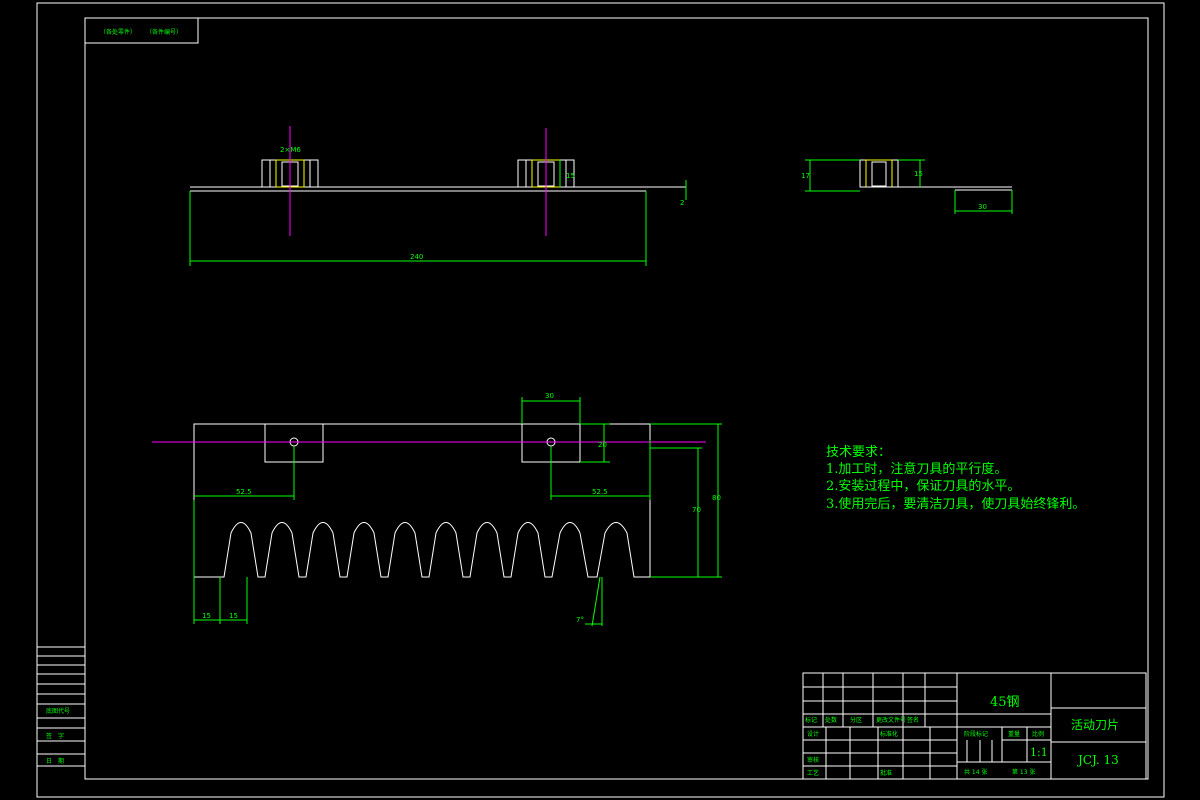 The height and width of the screenshot is (800, 1200). I want to click on left-table-label-2: 签 字, so click(55, 736).